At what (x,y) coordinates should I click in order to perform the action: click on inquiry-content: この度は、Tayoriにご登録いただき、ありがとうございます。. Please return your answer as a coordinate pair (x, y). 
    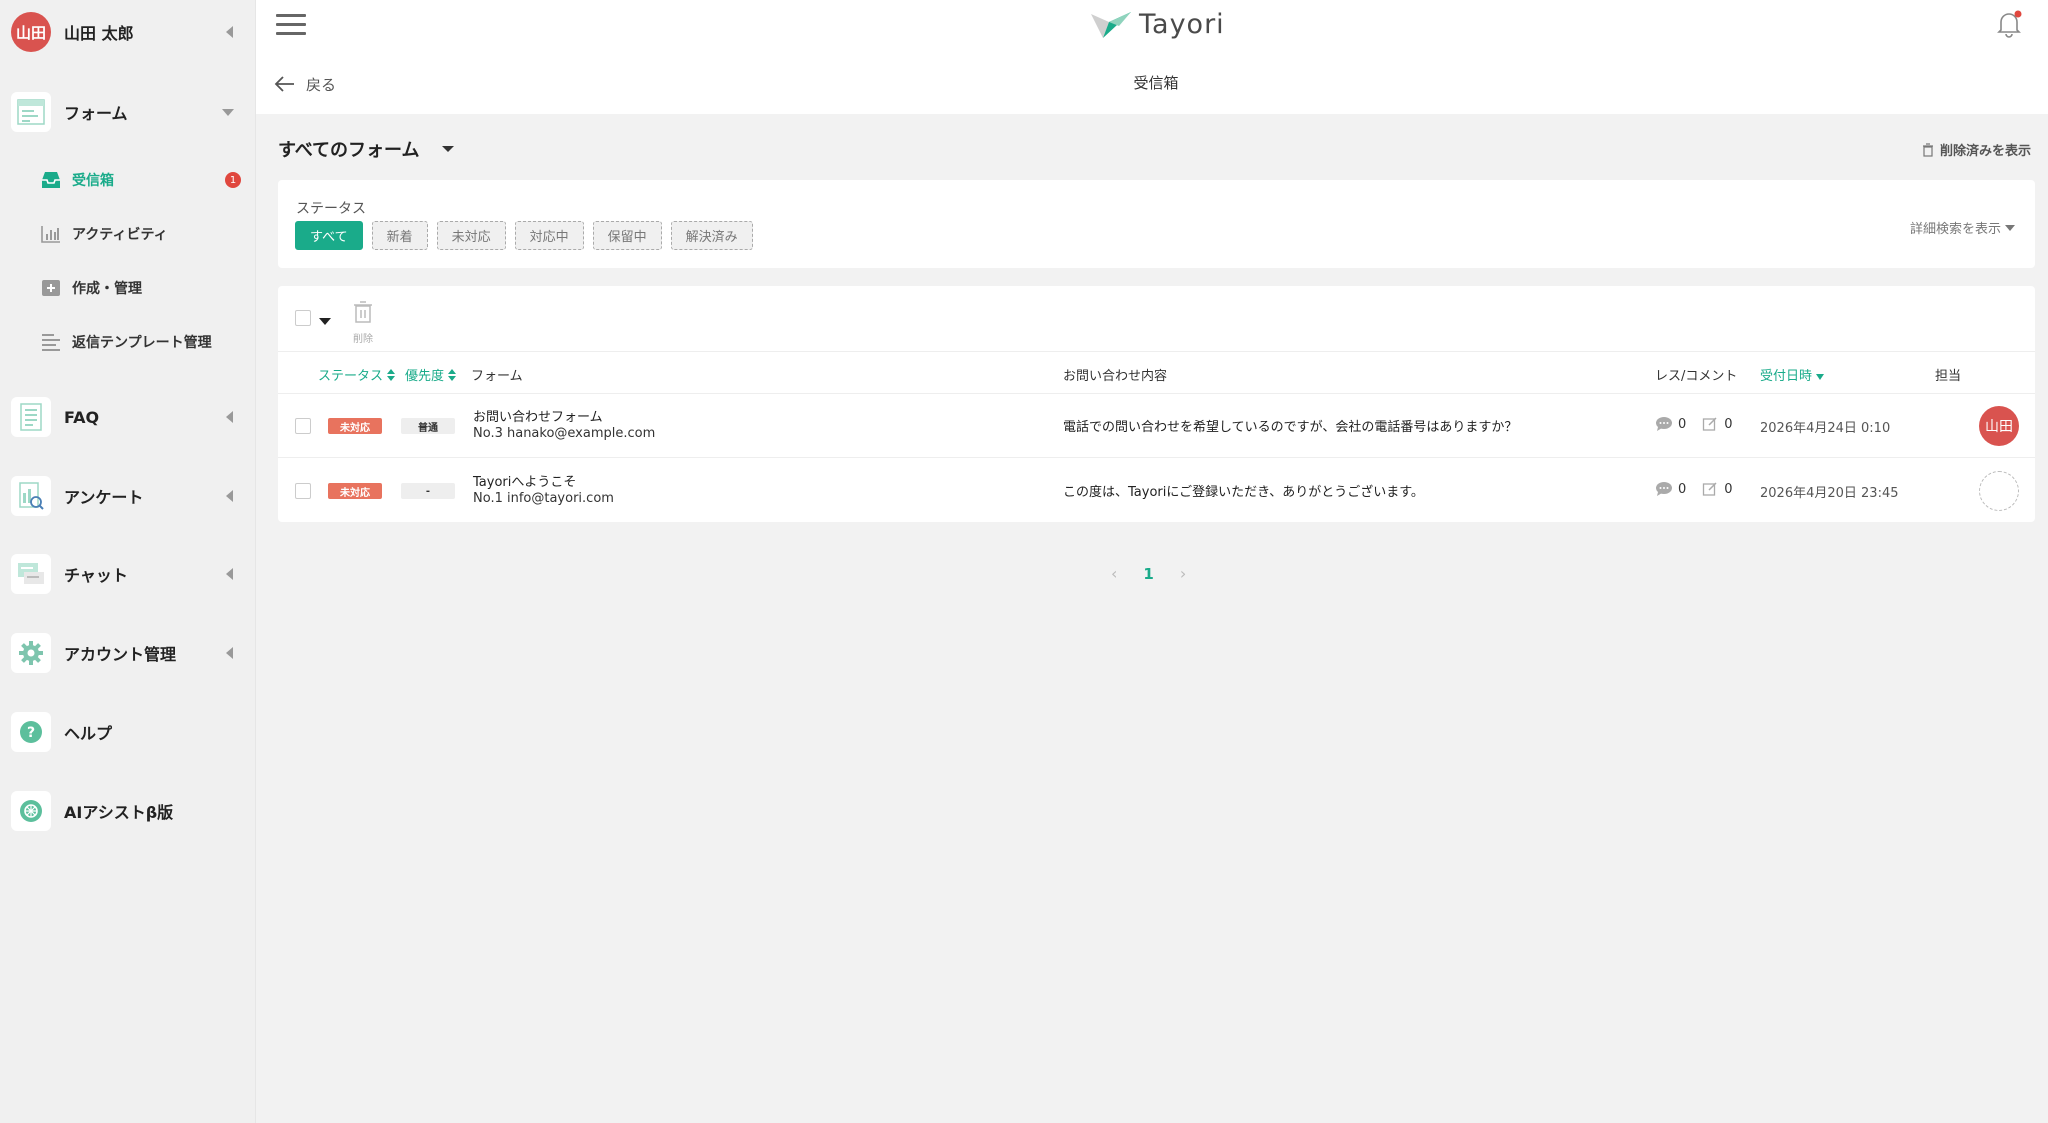
    Looking at the image, I should click on (1243, 490).